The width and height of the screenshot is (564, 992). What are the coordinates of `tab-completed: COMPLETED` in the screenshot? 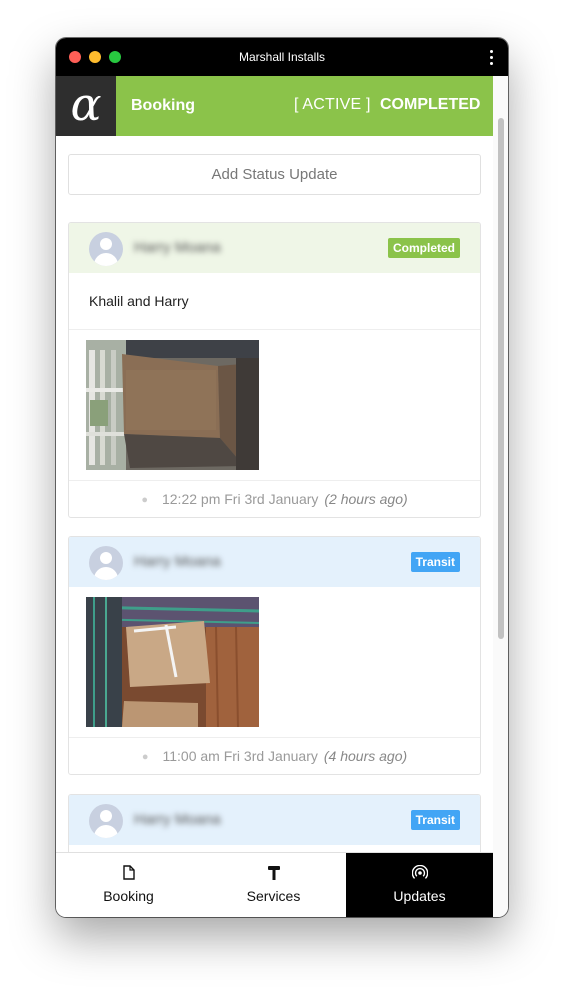 It's located at (430, 105).